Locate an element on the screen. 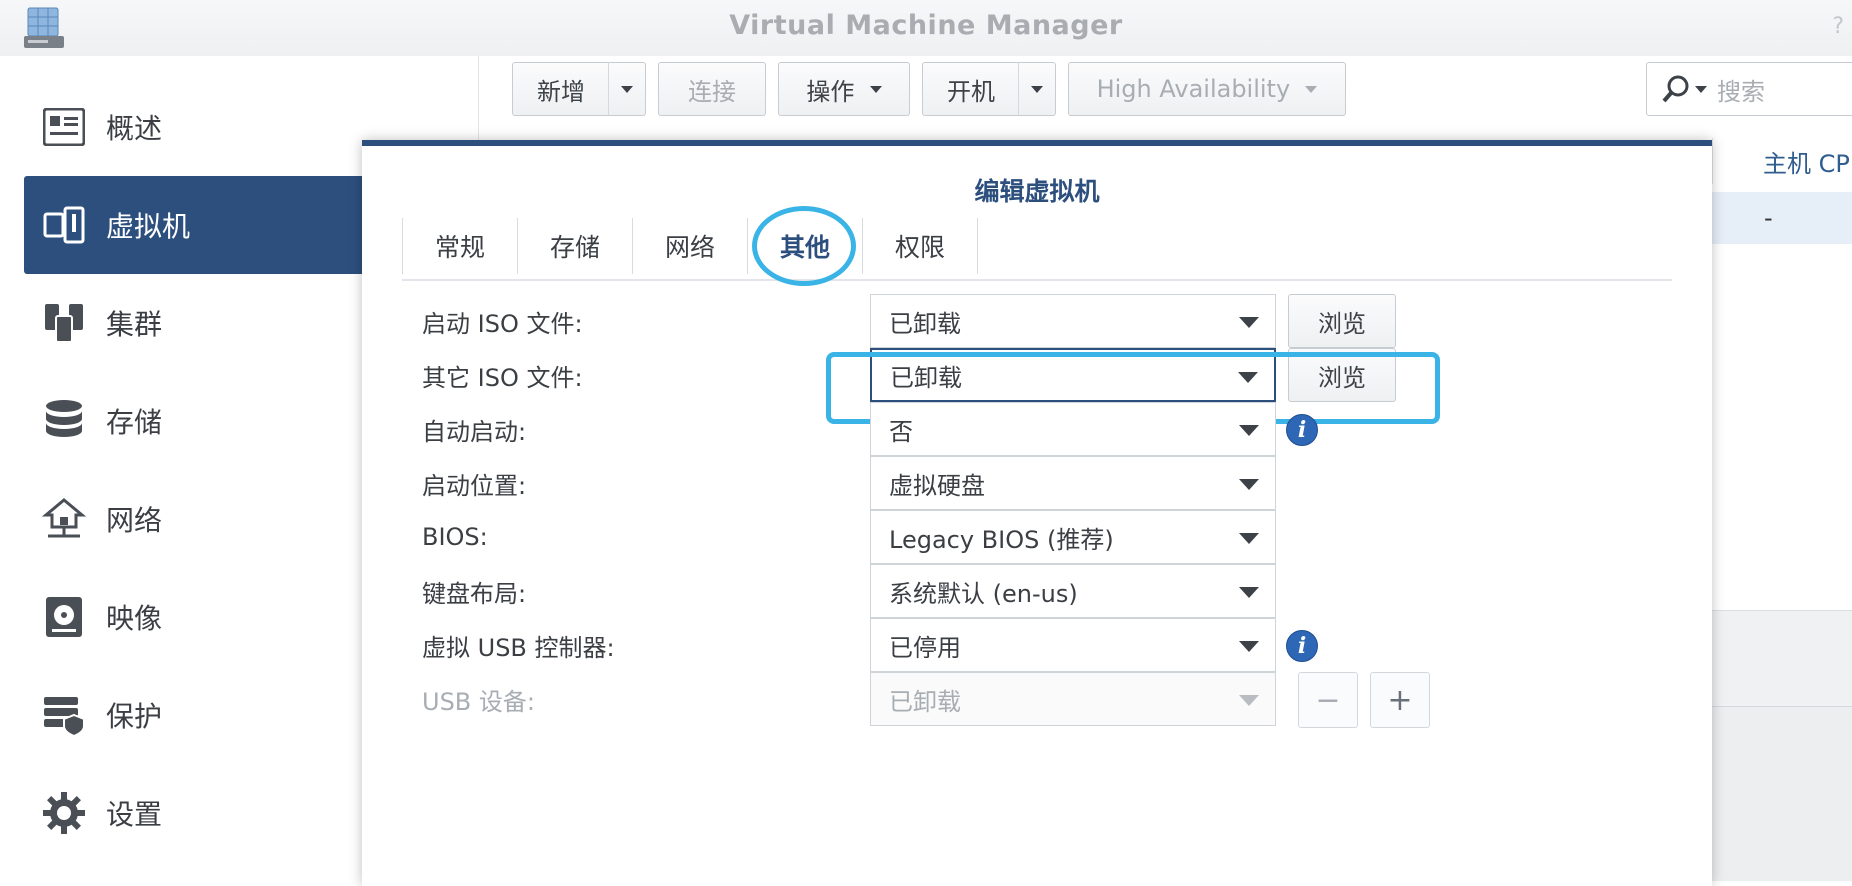 Image resolution: width=1852 pixels, height=886 pixels. overview-icon is located at coordinates (64, 127).